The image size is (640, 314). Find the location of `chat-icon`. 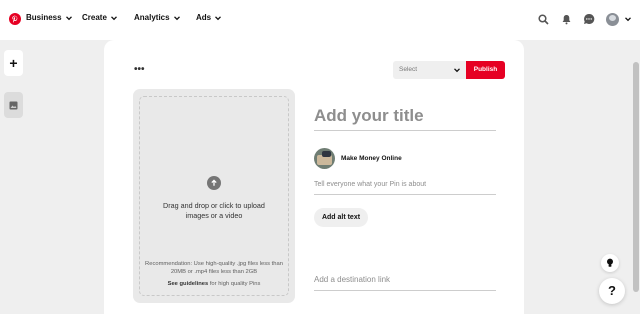

chat-icon is located at coordinates (589, 19).